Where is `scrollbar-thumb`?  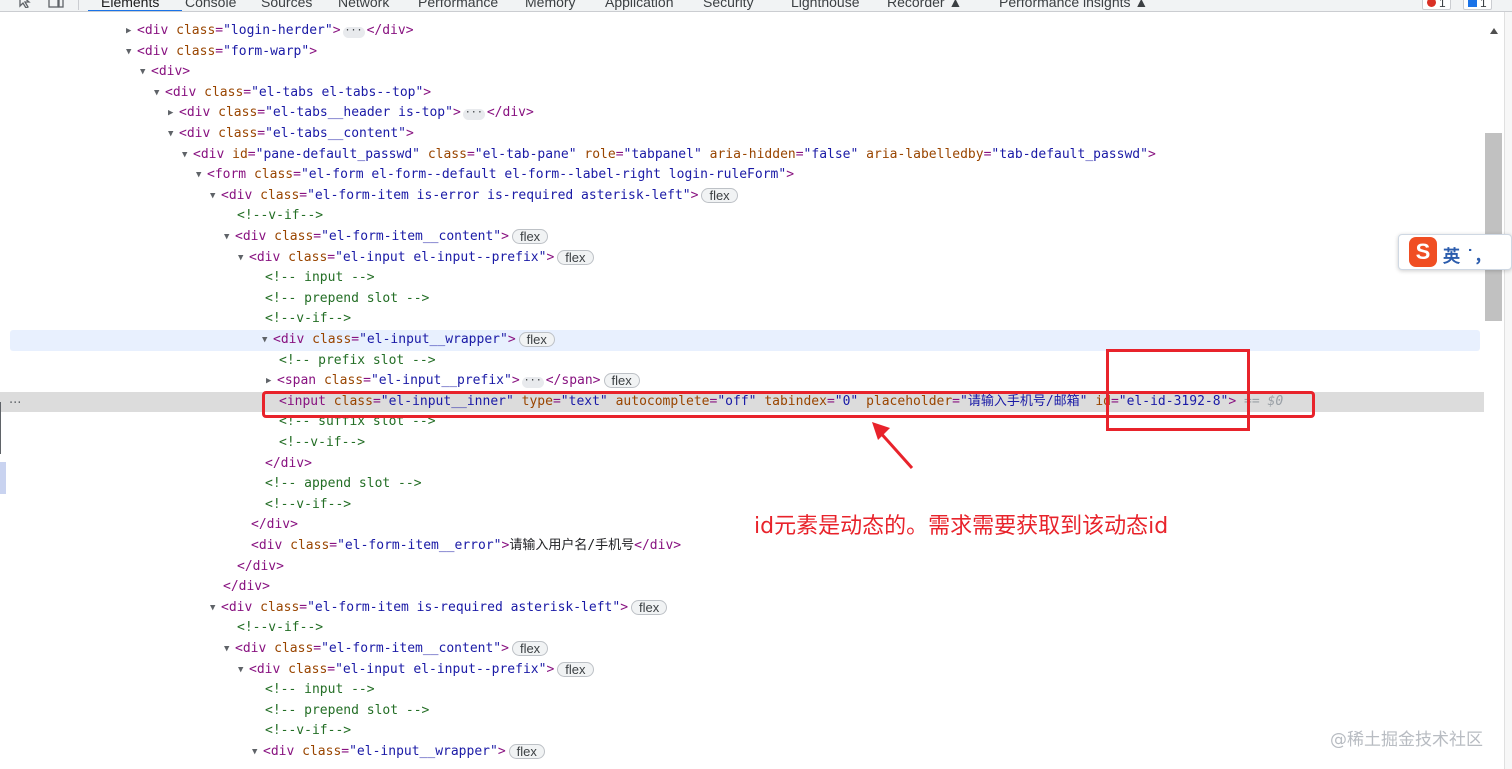 scrollbar-thumb is located at coordinates (1493, 227).